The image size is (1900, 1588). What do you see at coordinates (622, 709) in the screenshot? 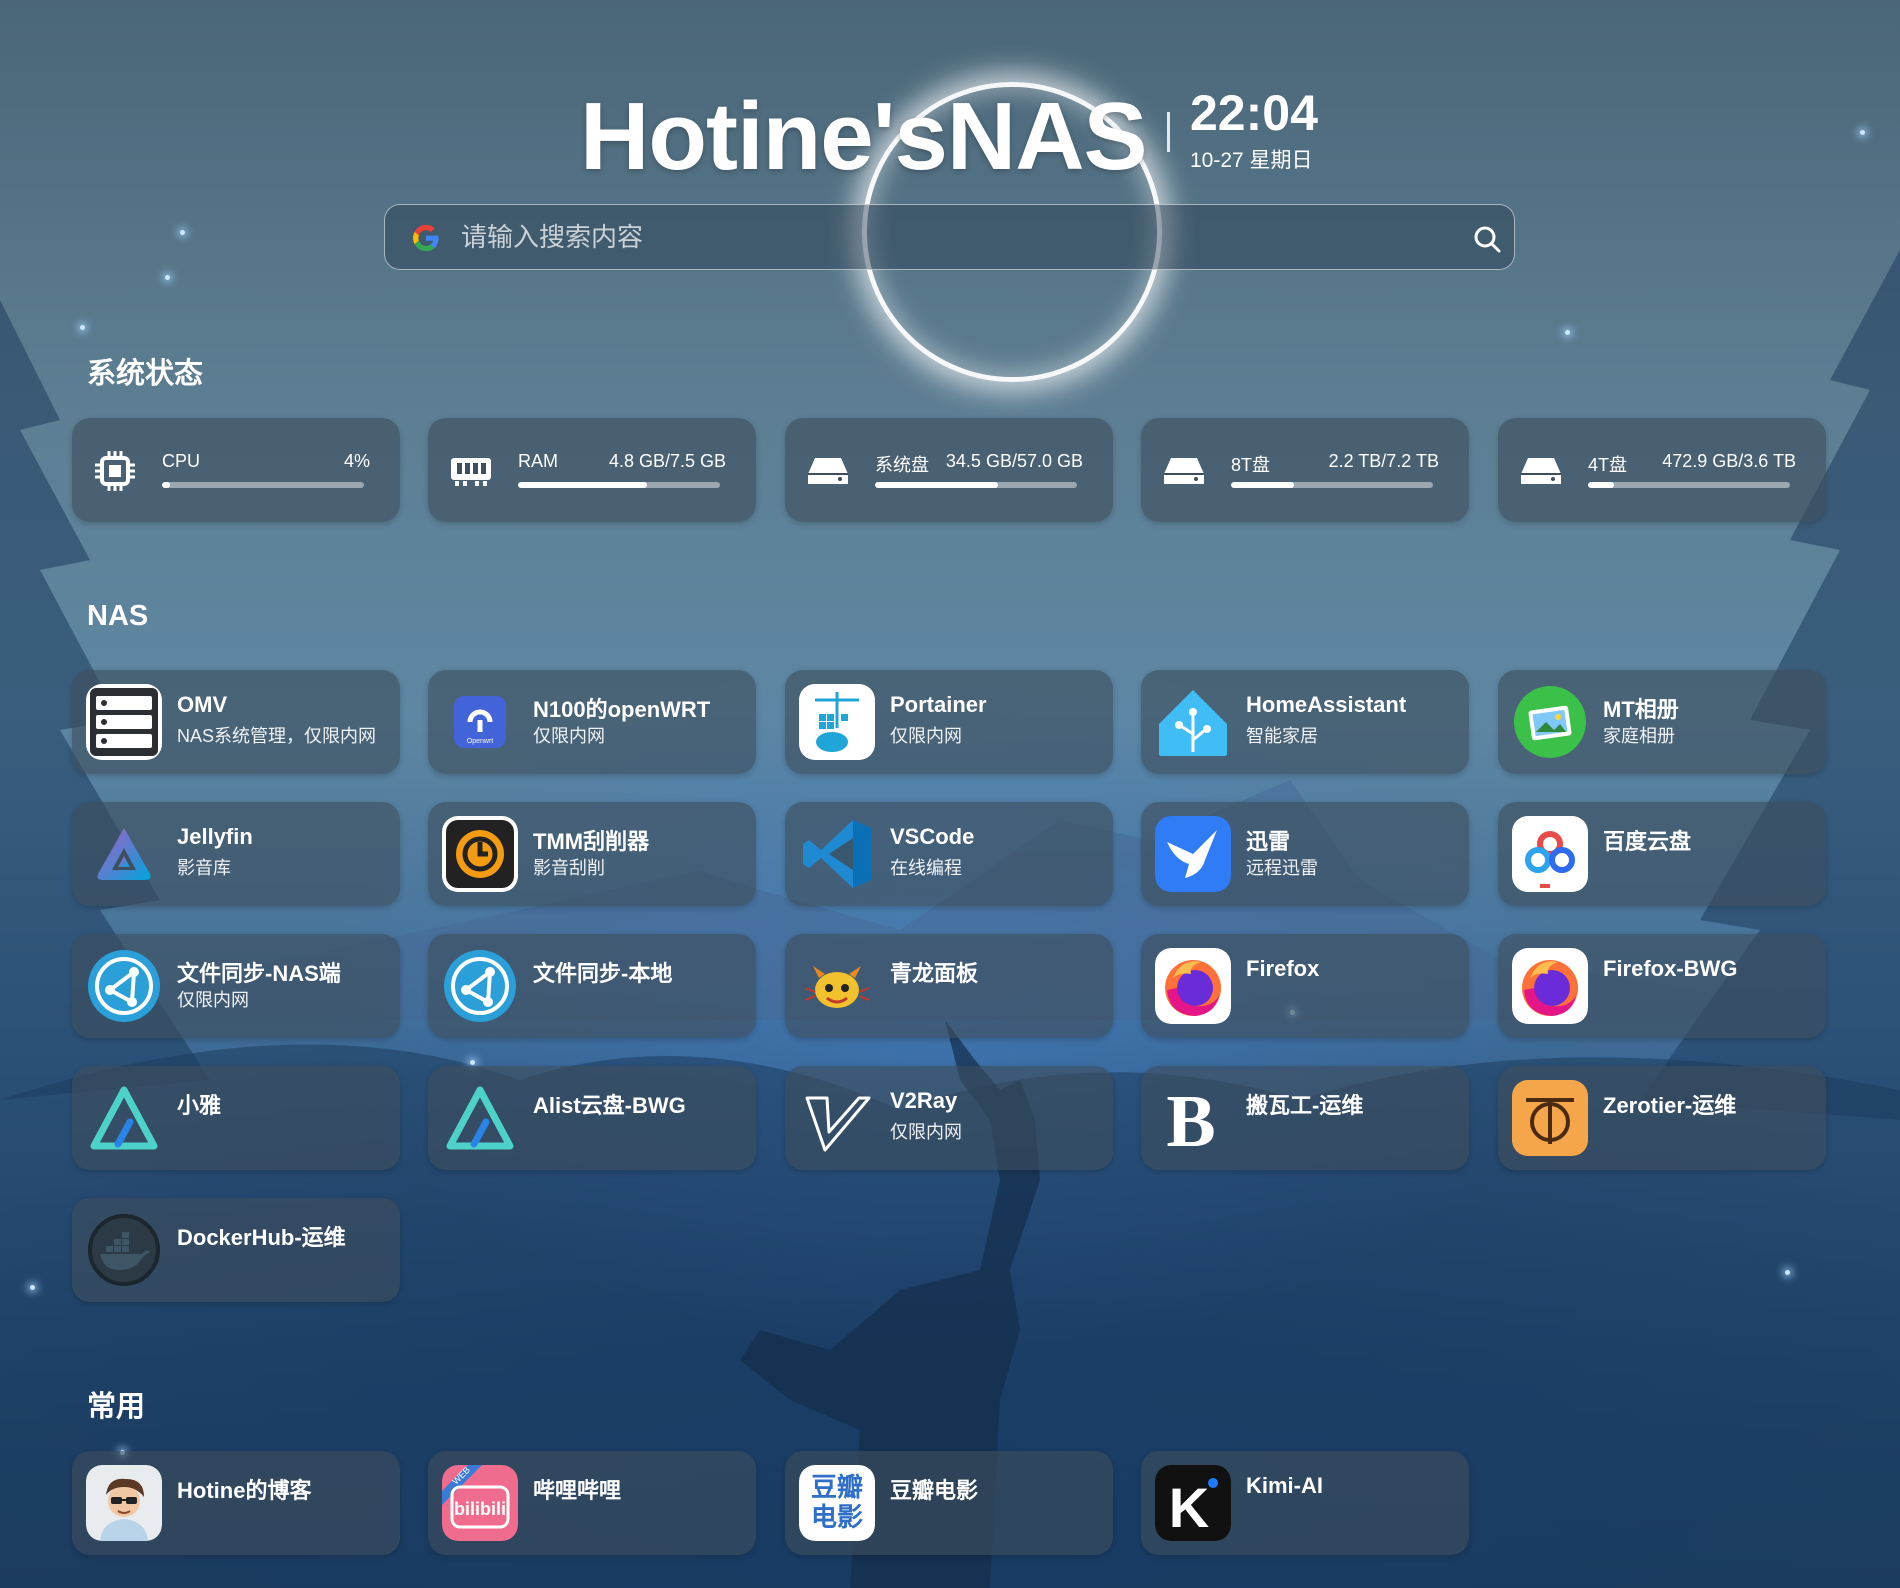
I see `app-name: N100的openWRT` at bounding box center [622, 709].